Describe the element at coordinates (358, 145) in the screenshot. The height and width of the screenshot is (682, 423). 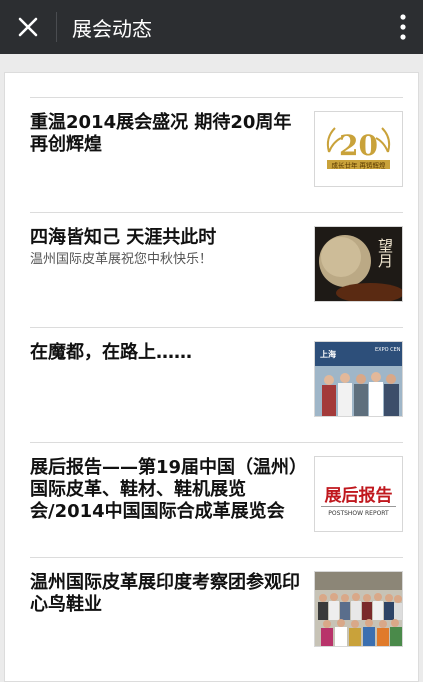
I see `thumb-number: 20` at that location.